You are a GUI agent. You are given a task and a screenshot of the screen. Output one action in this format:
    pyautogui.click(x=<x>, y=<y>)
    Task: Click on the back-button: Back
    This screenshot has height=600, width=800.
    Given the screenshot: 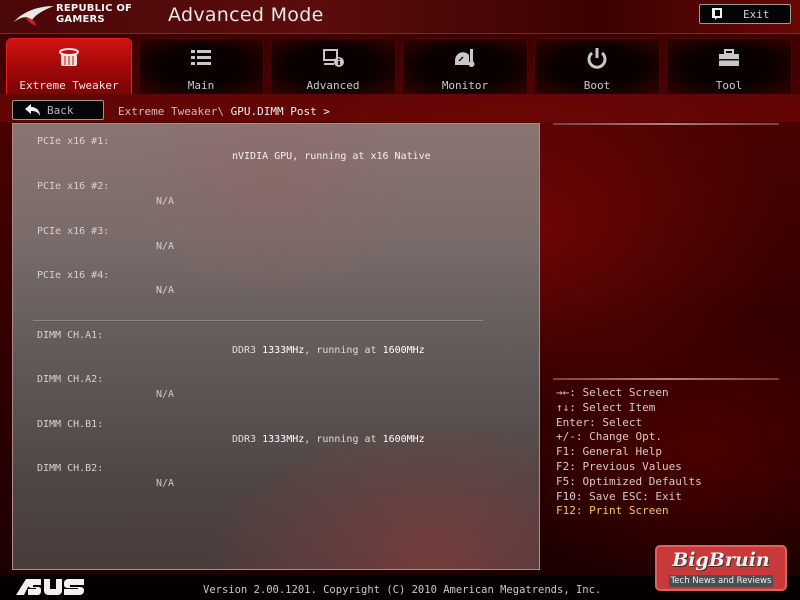 What is the action you would take?
    pyautogui.click(x=58, y=110)
    